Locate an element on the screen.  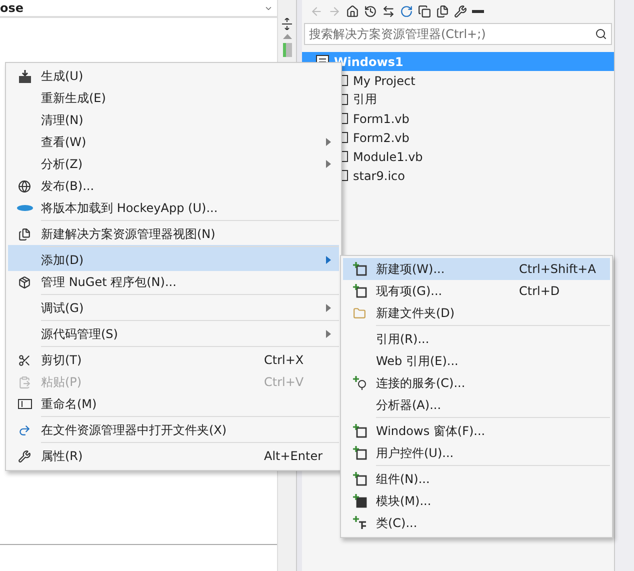
package-icon is located at coordinates (24, 282).